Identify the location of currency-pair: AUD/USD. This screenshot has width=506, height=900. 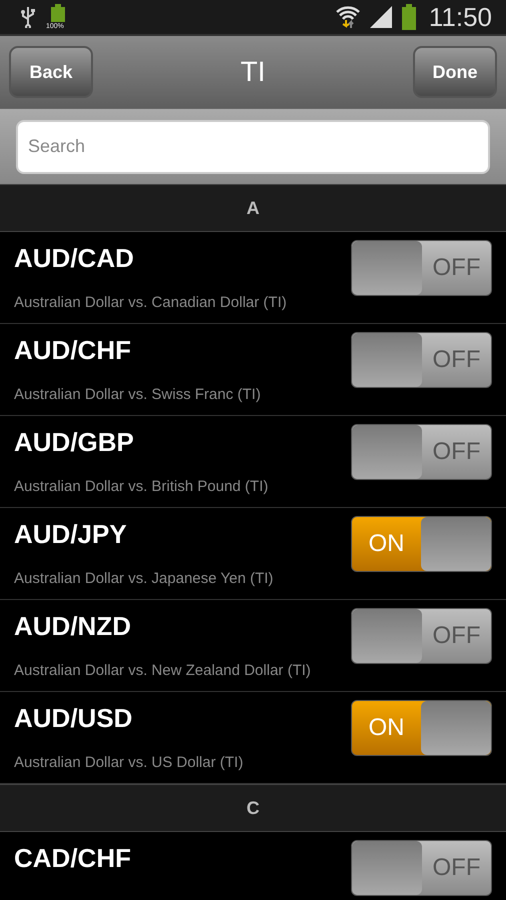
(74, 718).